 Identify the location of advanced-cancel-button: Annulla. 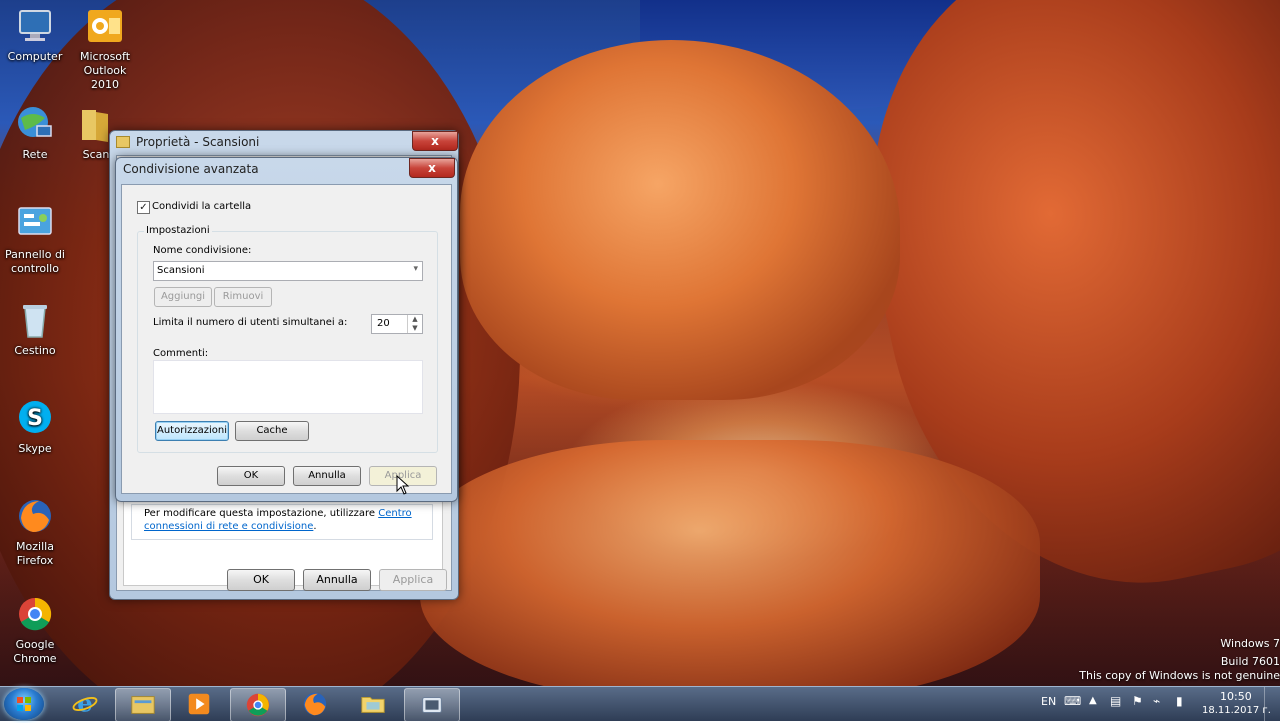
(327, 476).